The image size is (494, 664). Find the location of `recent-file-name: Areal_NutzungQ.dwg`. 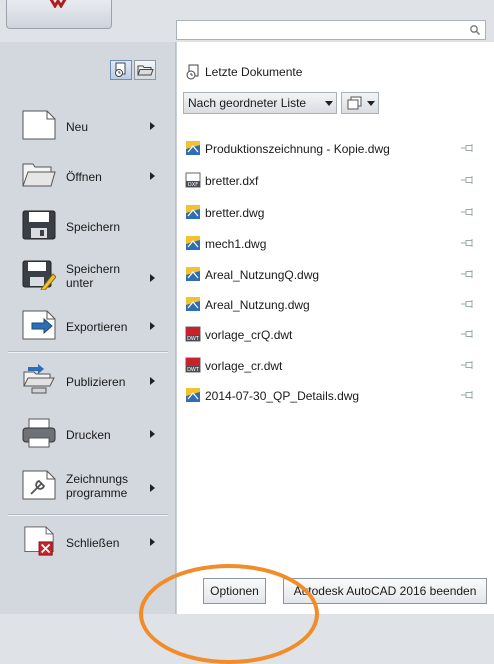

recent-file-name: Areal_NutzungQ.dwg is located at coordinates (262, 275).